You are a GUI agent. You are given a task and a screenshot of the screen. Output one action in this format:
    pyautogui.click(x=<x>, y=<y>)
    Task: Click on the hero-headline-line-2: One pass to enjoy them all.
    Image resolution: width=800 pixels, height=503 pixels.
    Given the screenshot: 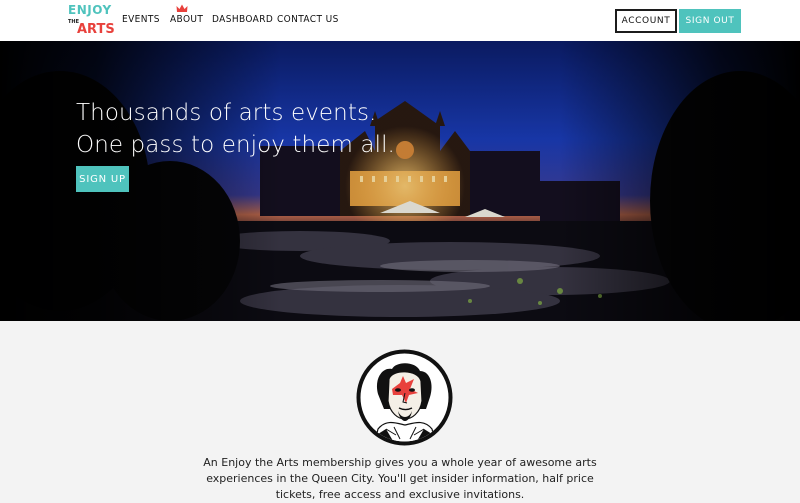 What is the action you would take?
    pyautogui.click(x=235, y=145)
    